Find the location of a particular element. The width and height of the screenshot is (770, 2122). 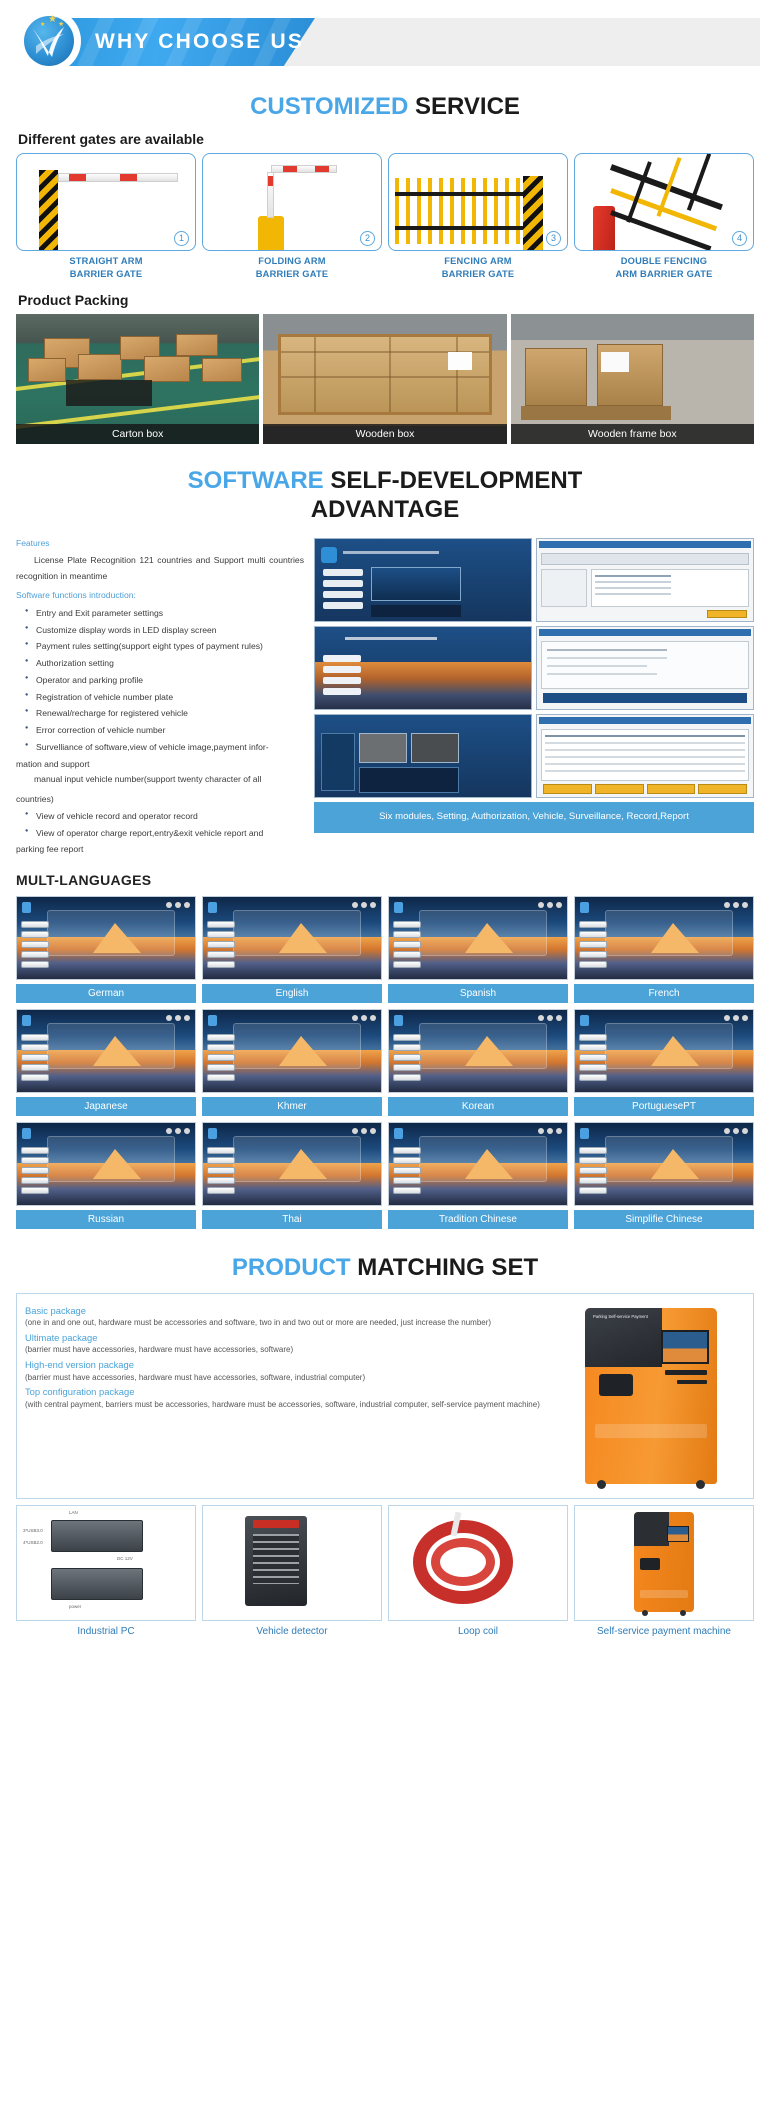

cash-acceptor is located at coordinates (650, 1563).